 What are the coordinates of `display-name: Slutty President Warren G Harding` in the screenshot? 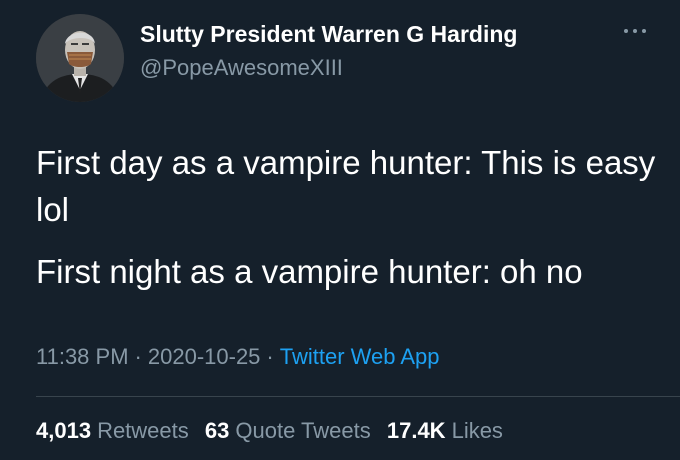 It's located at (328, 34).